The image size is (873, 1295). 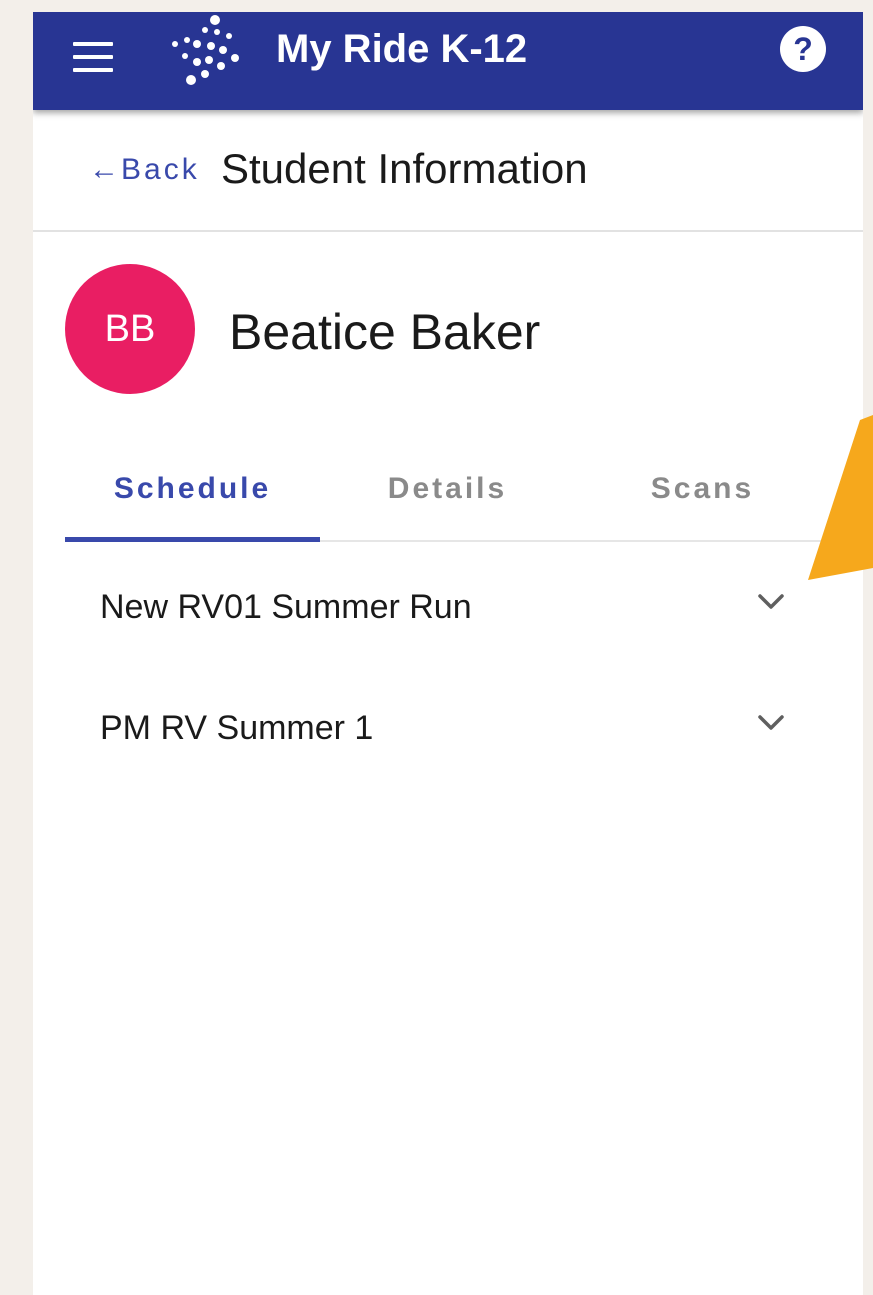 What do you see at coordinates (130, 329) in the screenshot?
I see `avatar: BB` at bounding box center [130, 329].